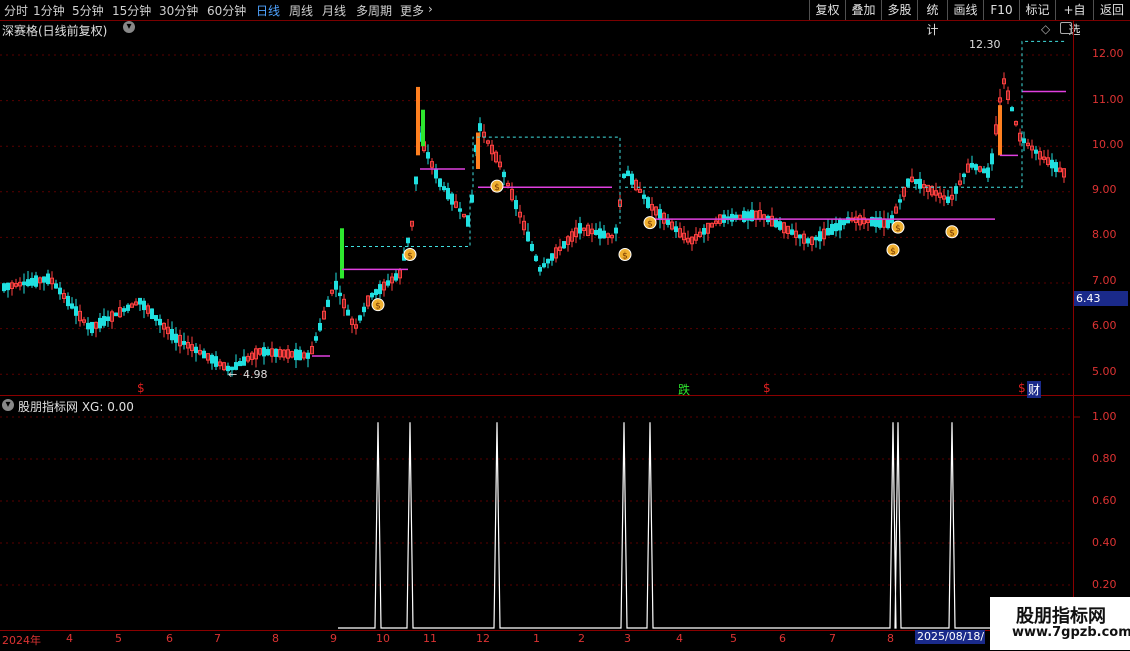 The width and height of the screenshot is (1130, 651). Describe the element at coordinates (1073, 325) in the screenshot. I see `right-axis-line` at that location.